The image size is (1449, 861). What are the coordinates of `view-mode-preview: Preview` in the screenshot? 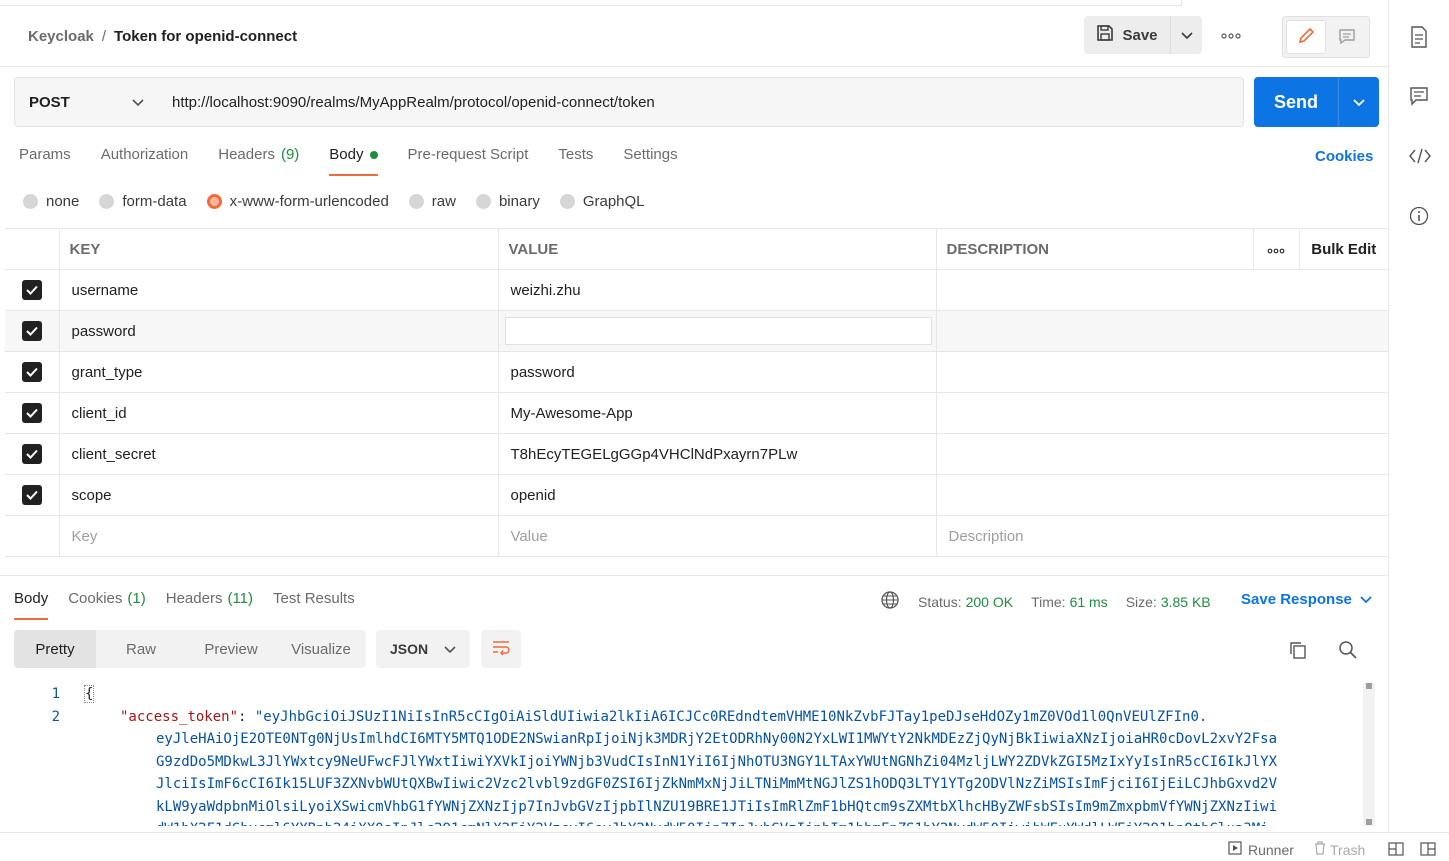 It's located at (231, 649).